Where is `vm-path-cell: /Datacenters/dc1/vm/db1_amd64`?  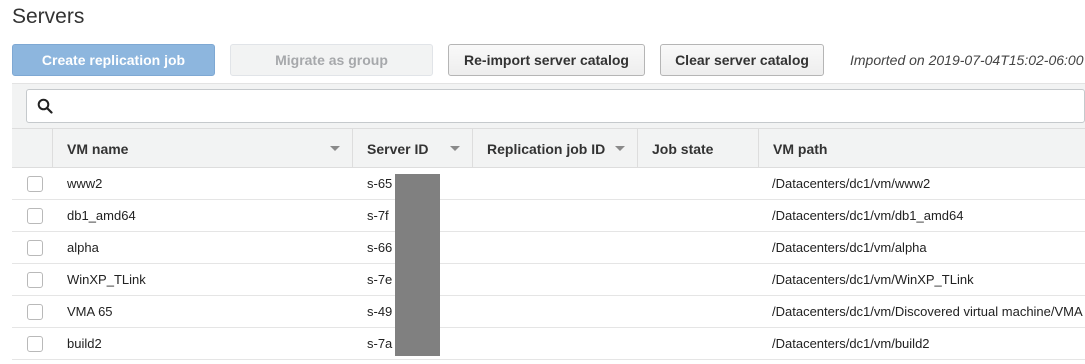
vm-path-cell: /Datacenters/dc1/vm/db1_amd64 is located at coordinates (868, 215).